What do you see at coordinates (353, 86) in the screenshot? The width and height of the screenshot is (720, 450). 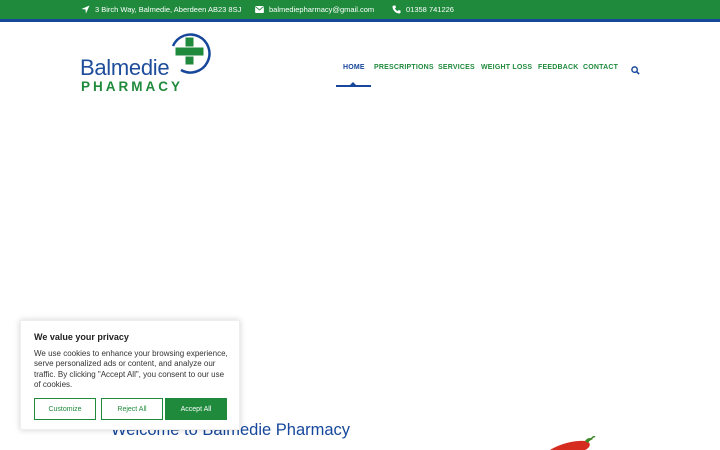 I see `active-nav-underline` at bounding box center [353, 86].